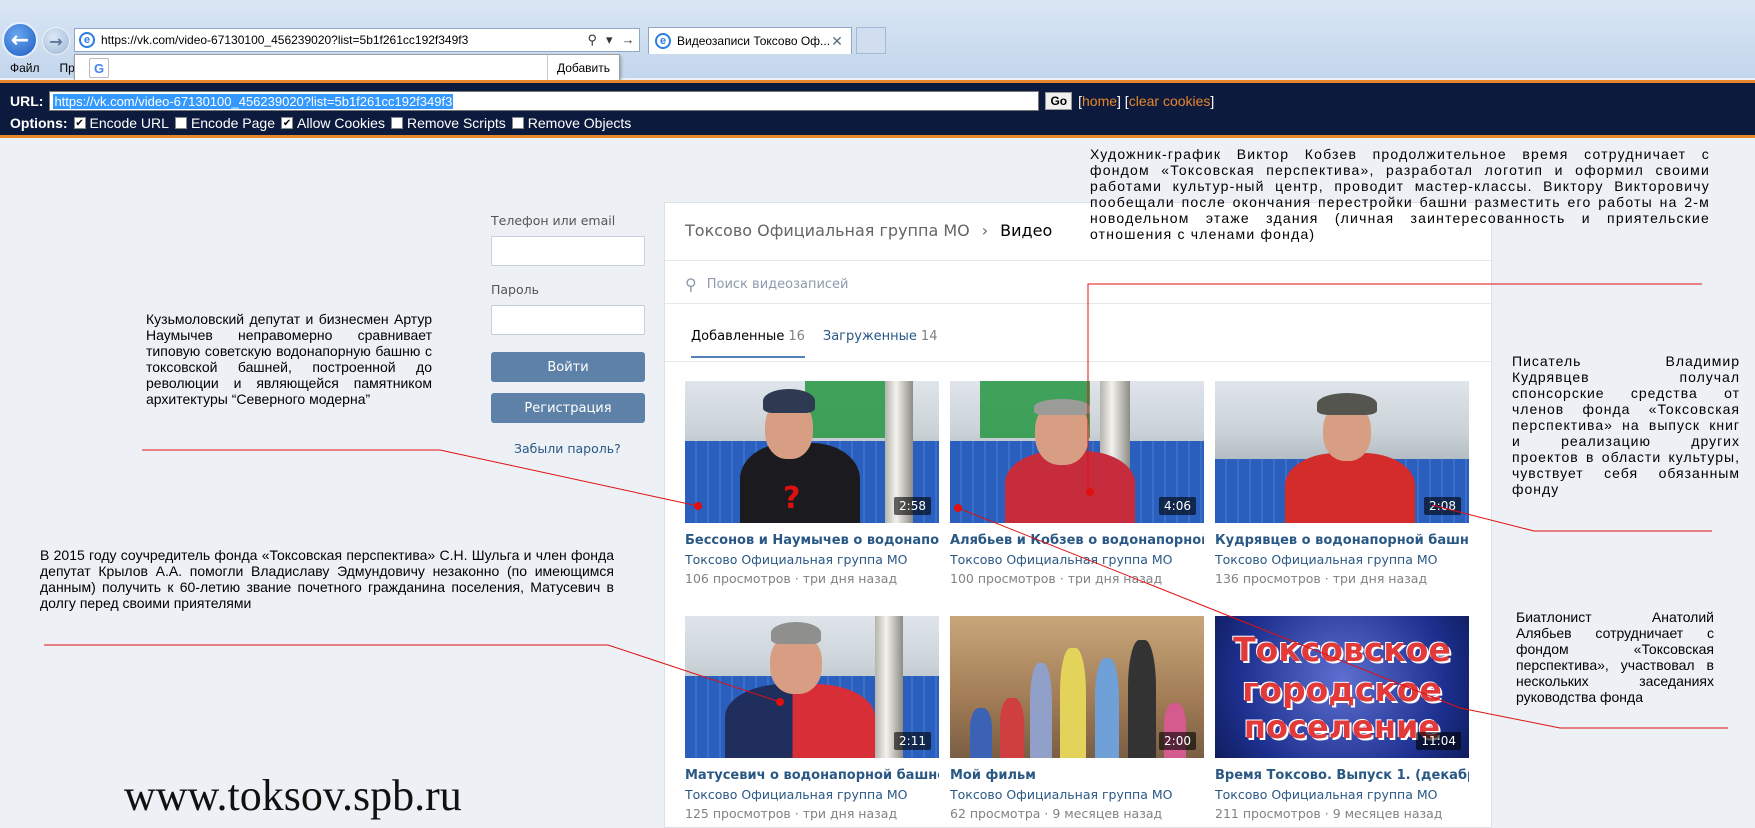  I want to click on proxy-links: [home] [clear cookies], so click(1146, 101).